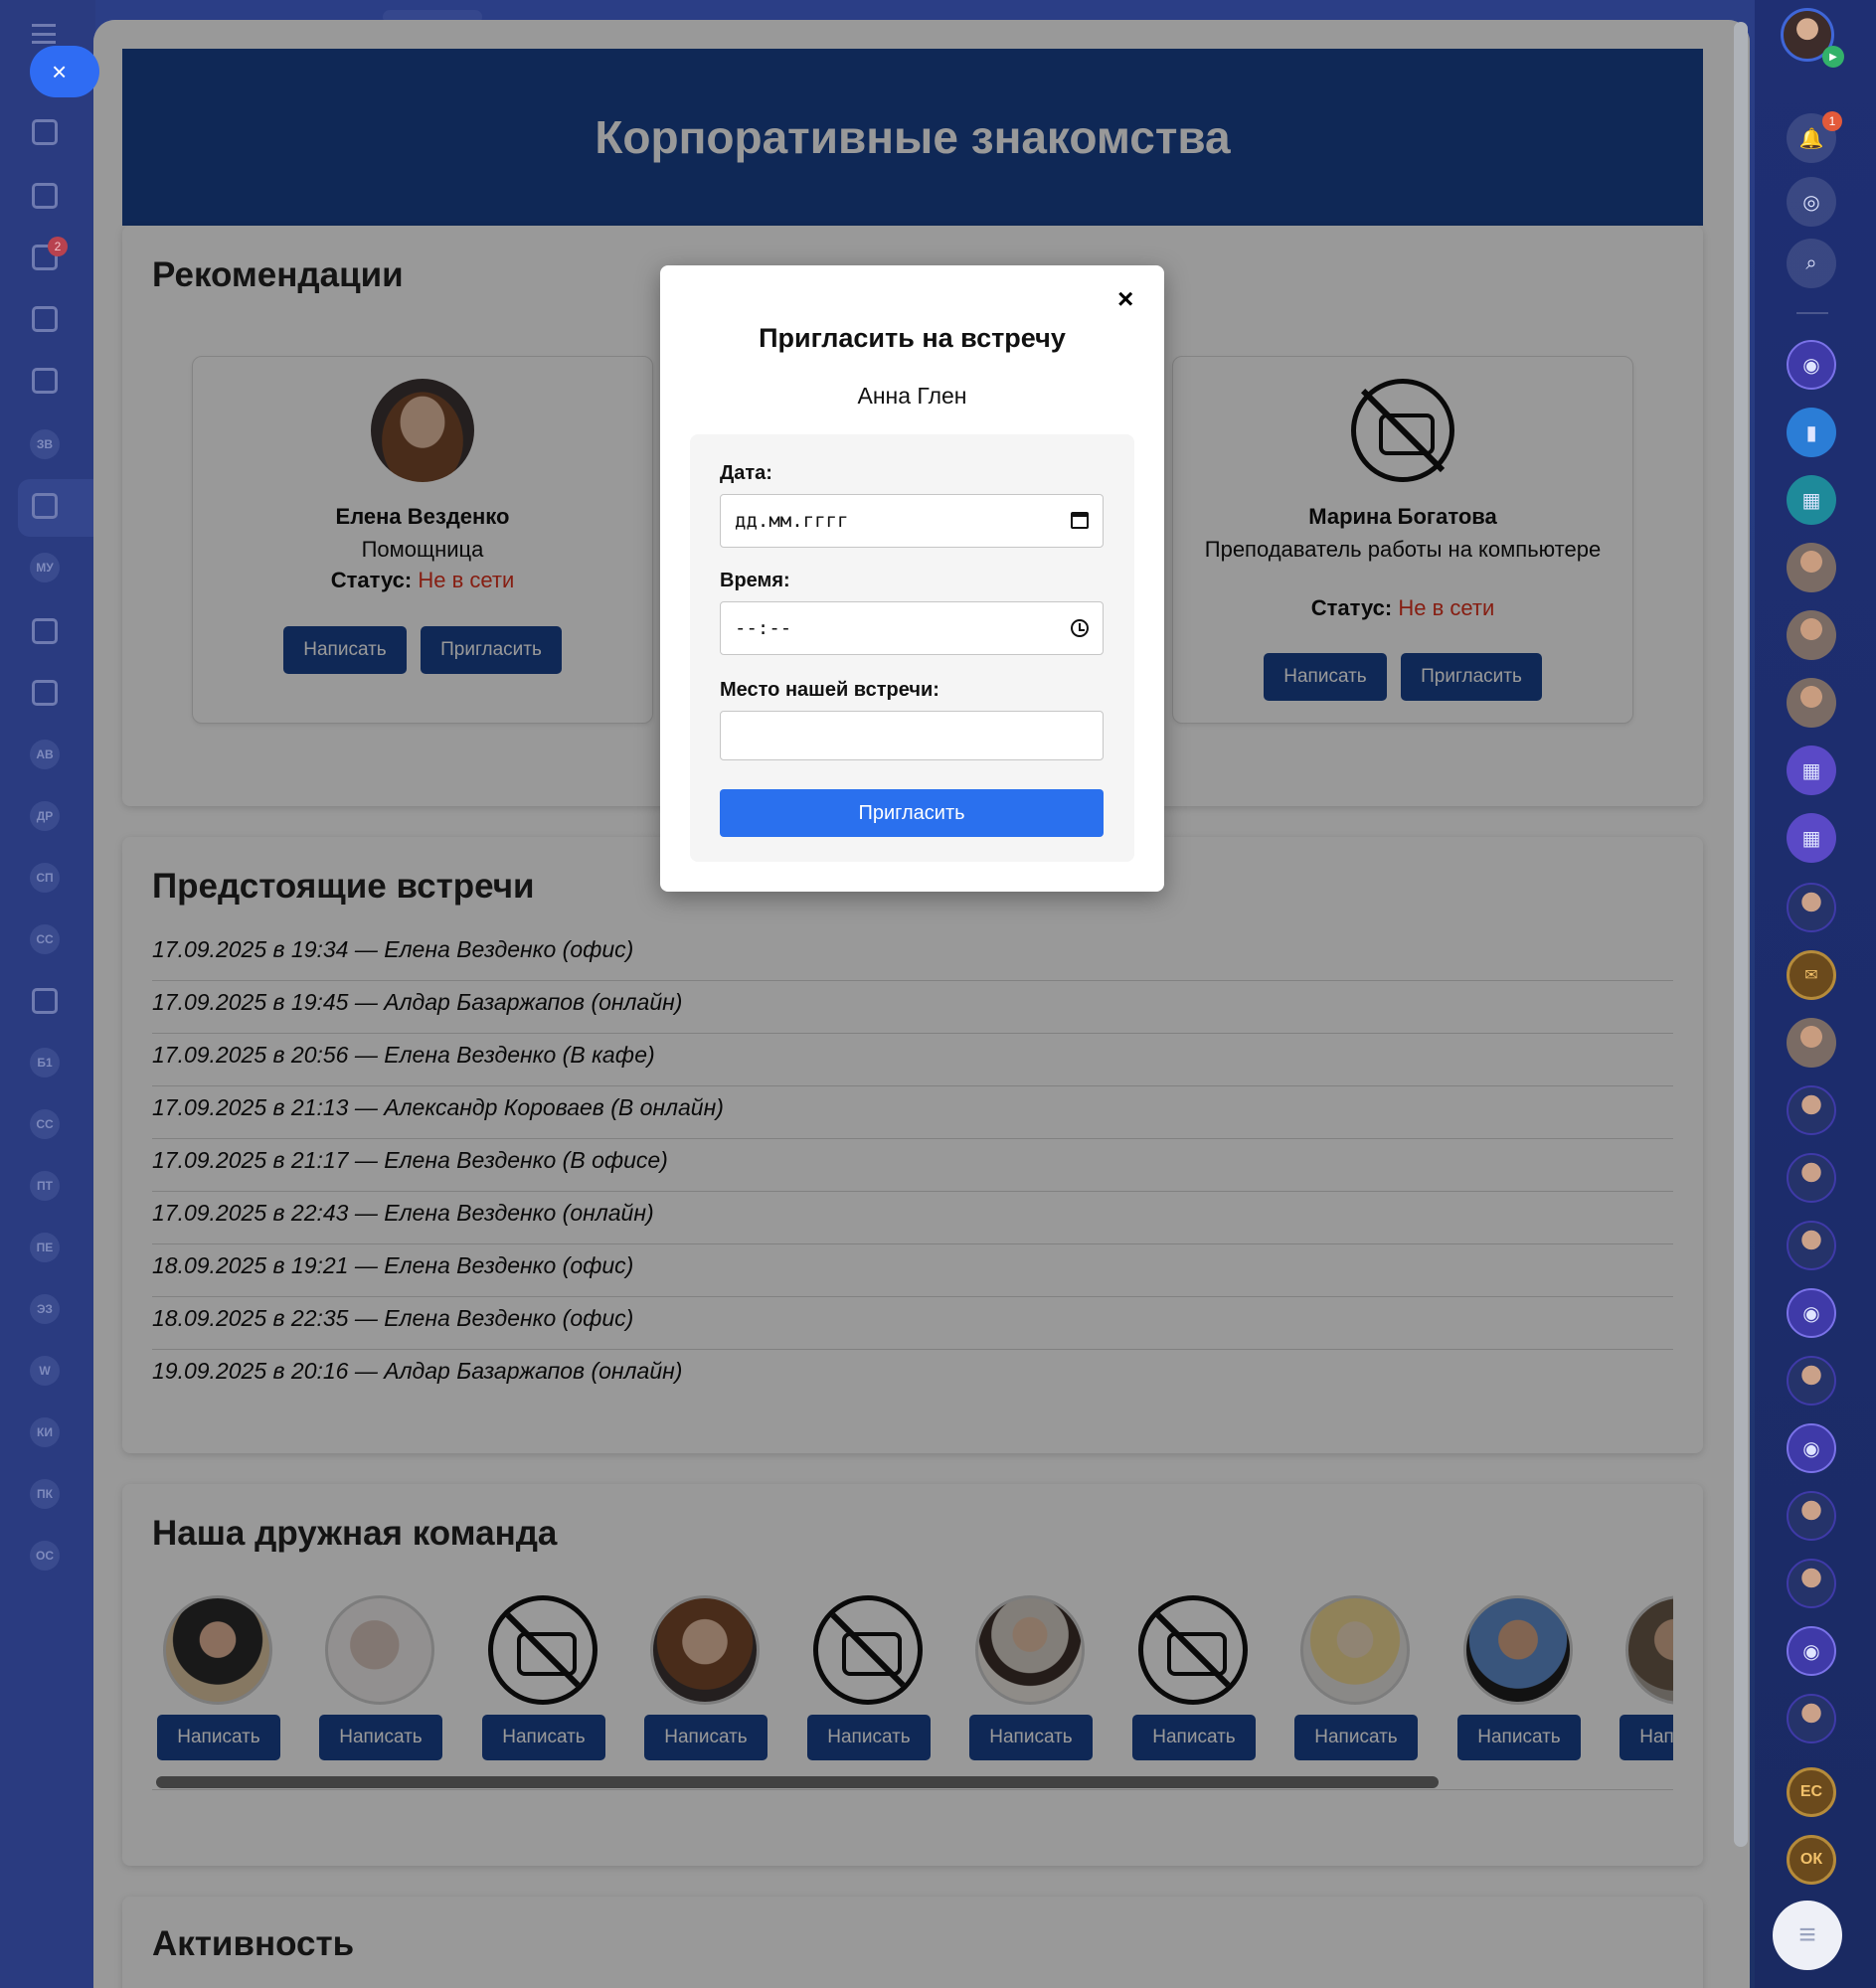 The width and height of the screenshot is (1876, 1988). Describe the element at coordinates (829, 690) in the screenshot. I see `place-label: Место нашей встречи:` at that location.